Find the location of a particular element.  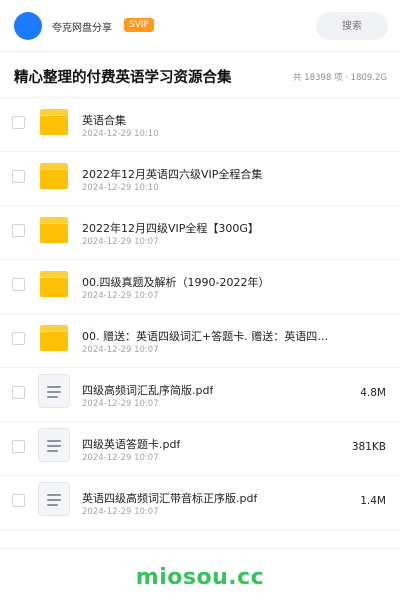

file-row: 英语四级高频词汇带音标正序版.pdf 2024-12-29 10:07 1.4M is located at coordinates (200, 503).